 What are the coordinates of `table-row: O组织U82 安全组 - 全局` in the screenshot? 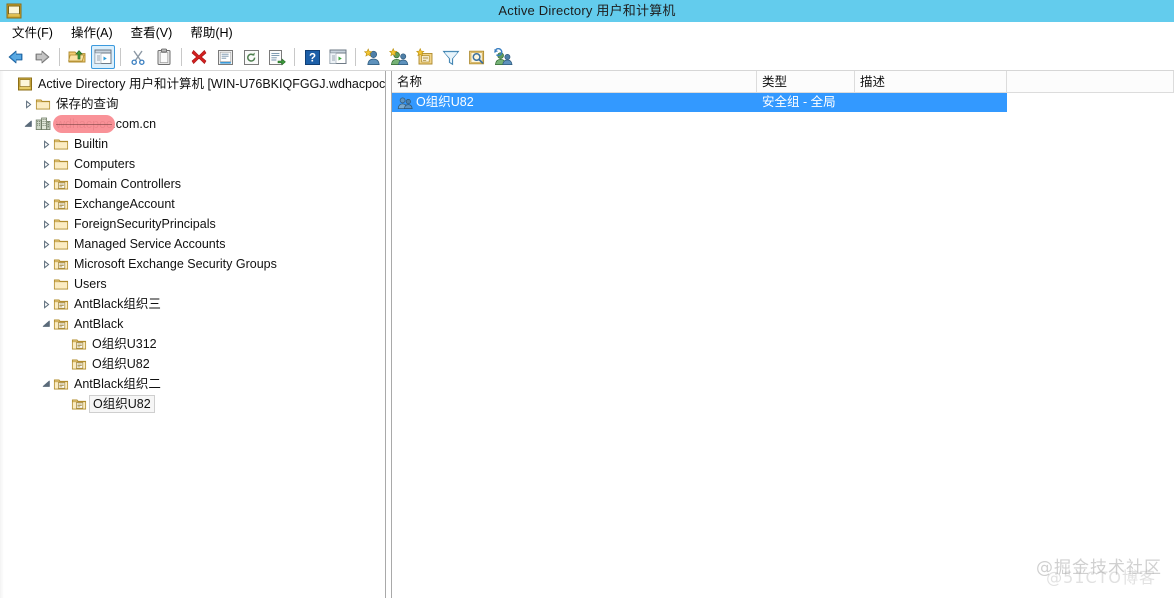 It's located at (699, 102).